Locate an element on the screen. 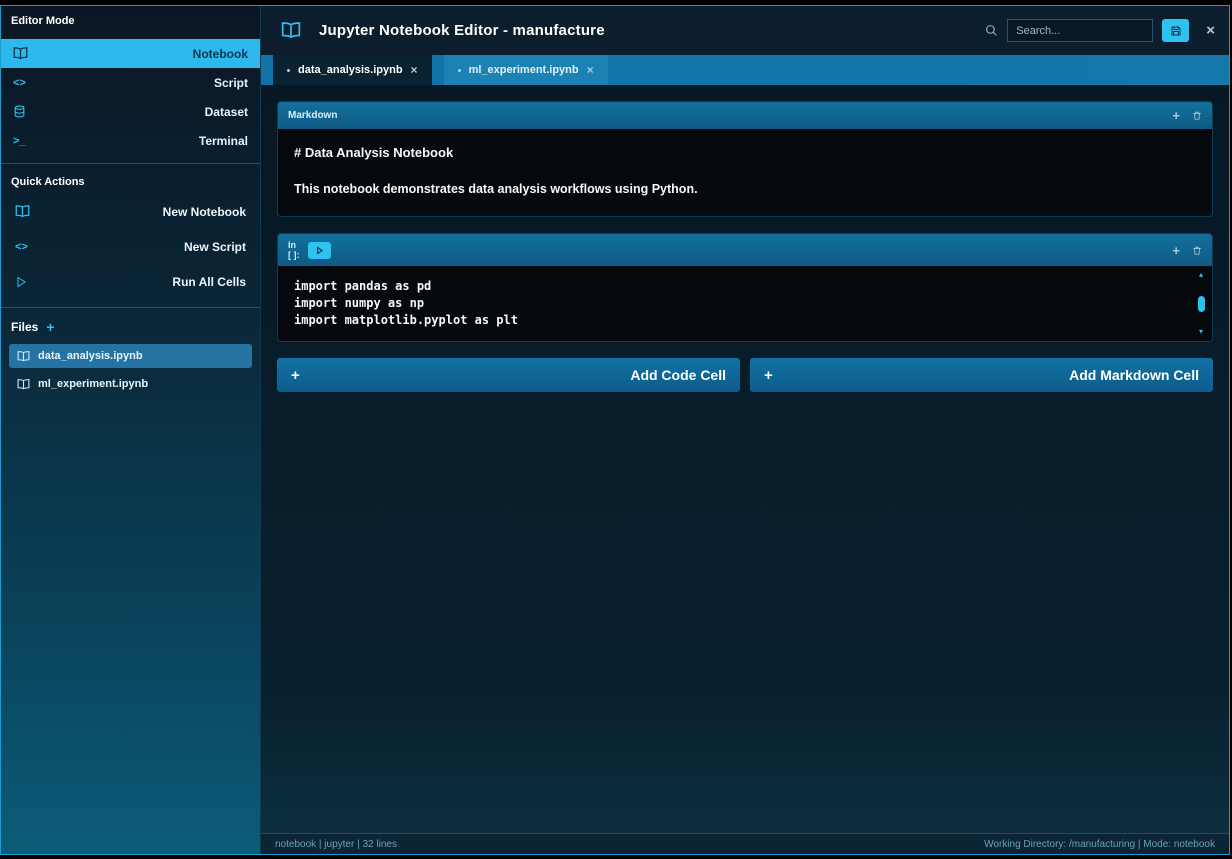 The width and height of the screenshot is (1232, 859). terminal-icon: >_ is located at coordinates (19, 140).